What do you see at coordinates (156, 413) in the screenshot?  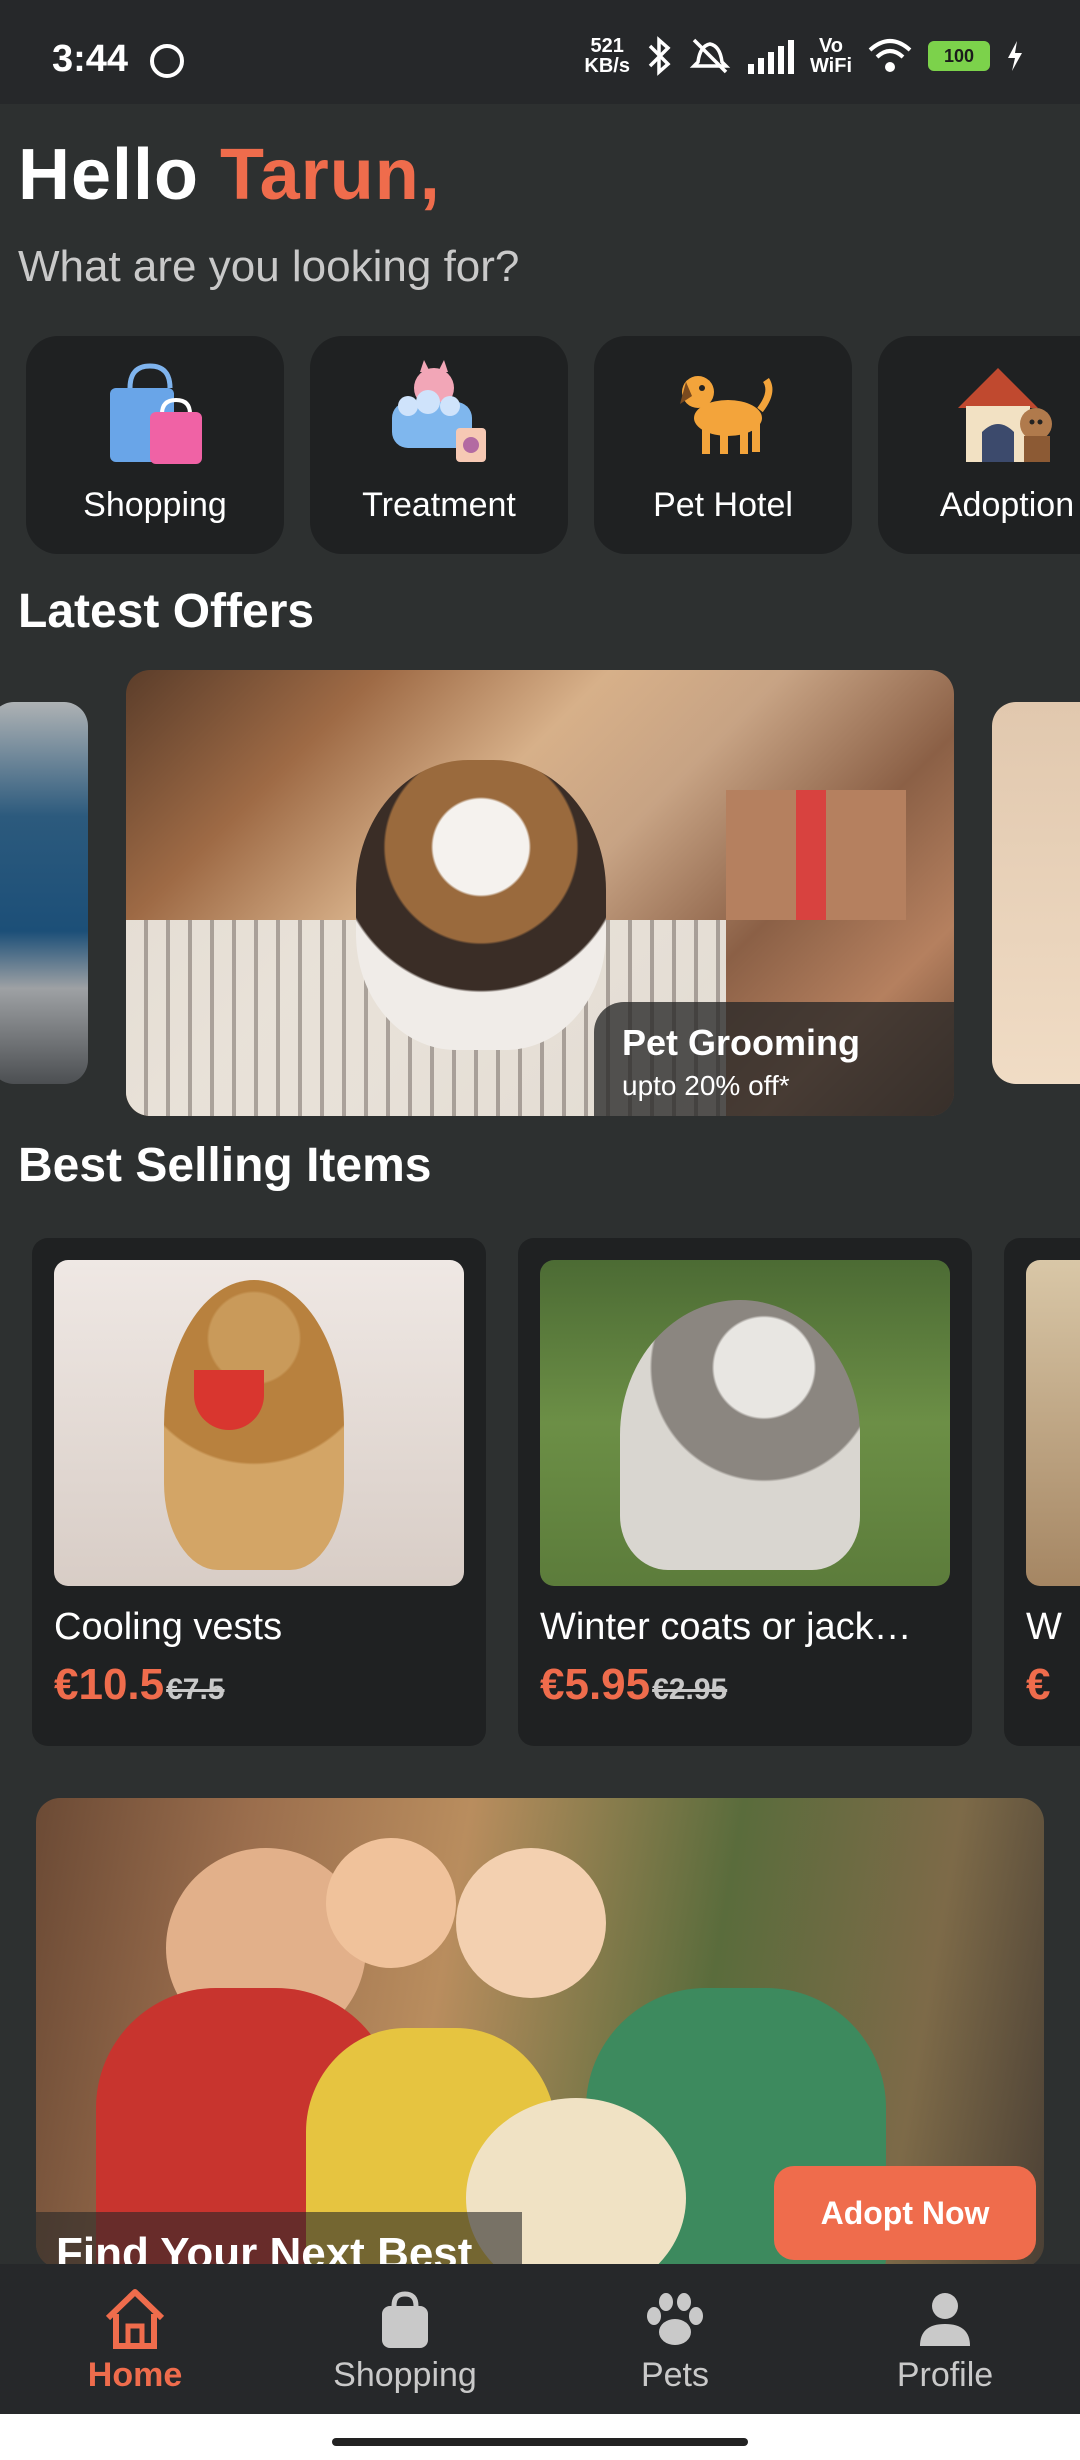 I see `shopping-bags-icon` at bounding box center [156, 413].